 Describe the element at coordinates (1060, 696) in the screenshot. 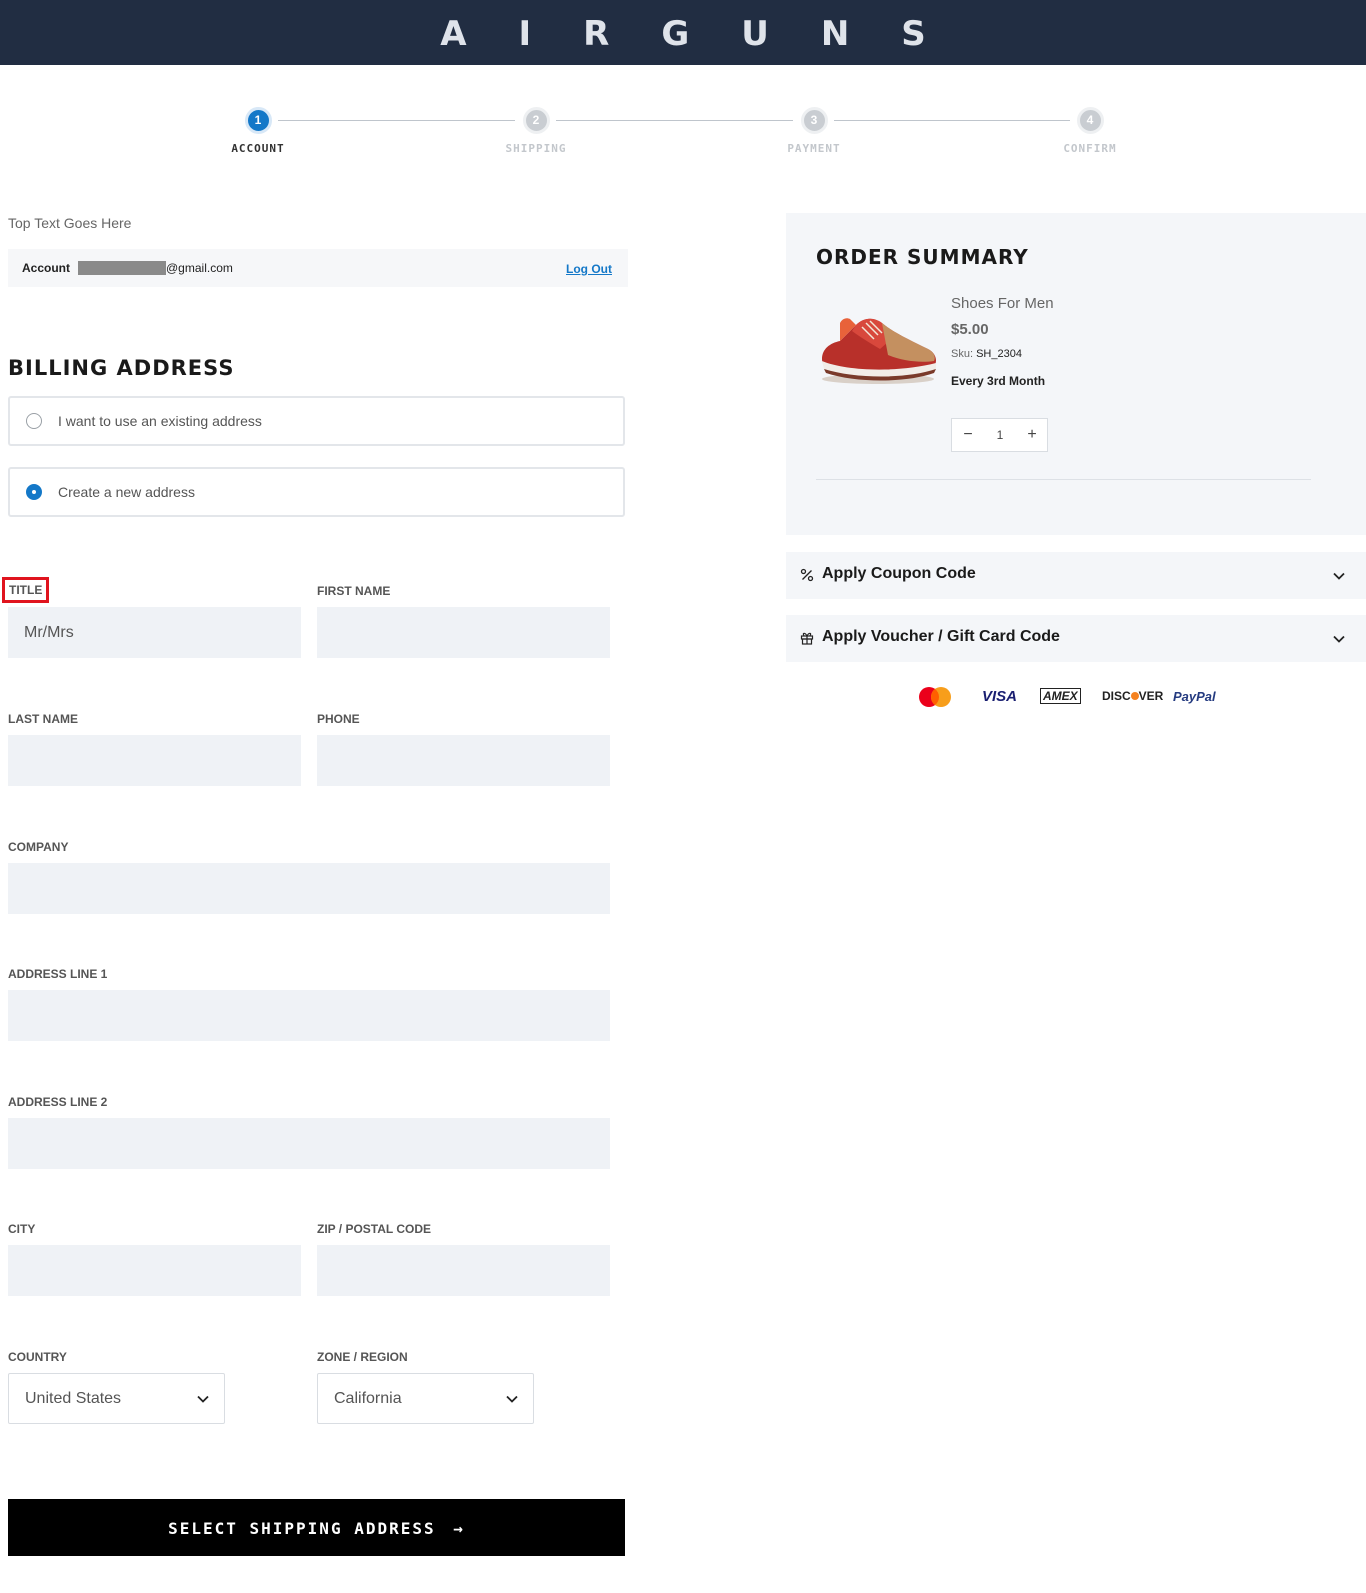

I see `amex-icon: AMEX` at that location.